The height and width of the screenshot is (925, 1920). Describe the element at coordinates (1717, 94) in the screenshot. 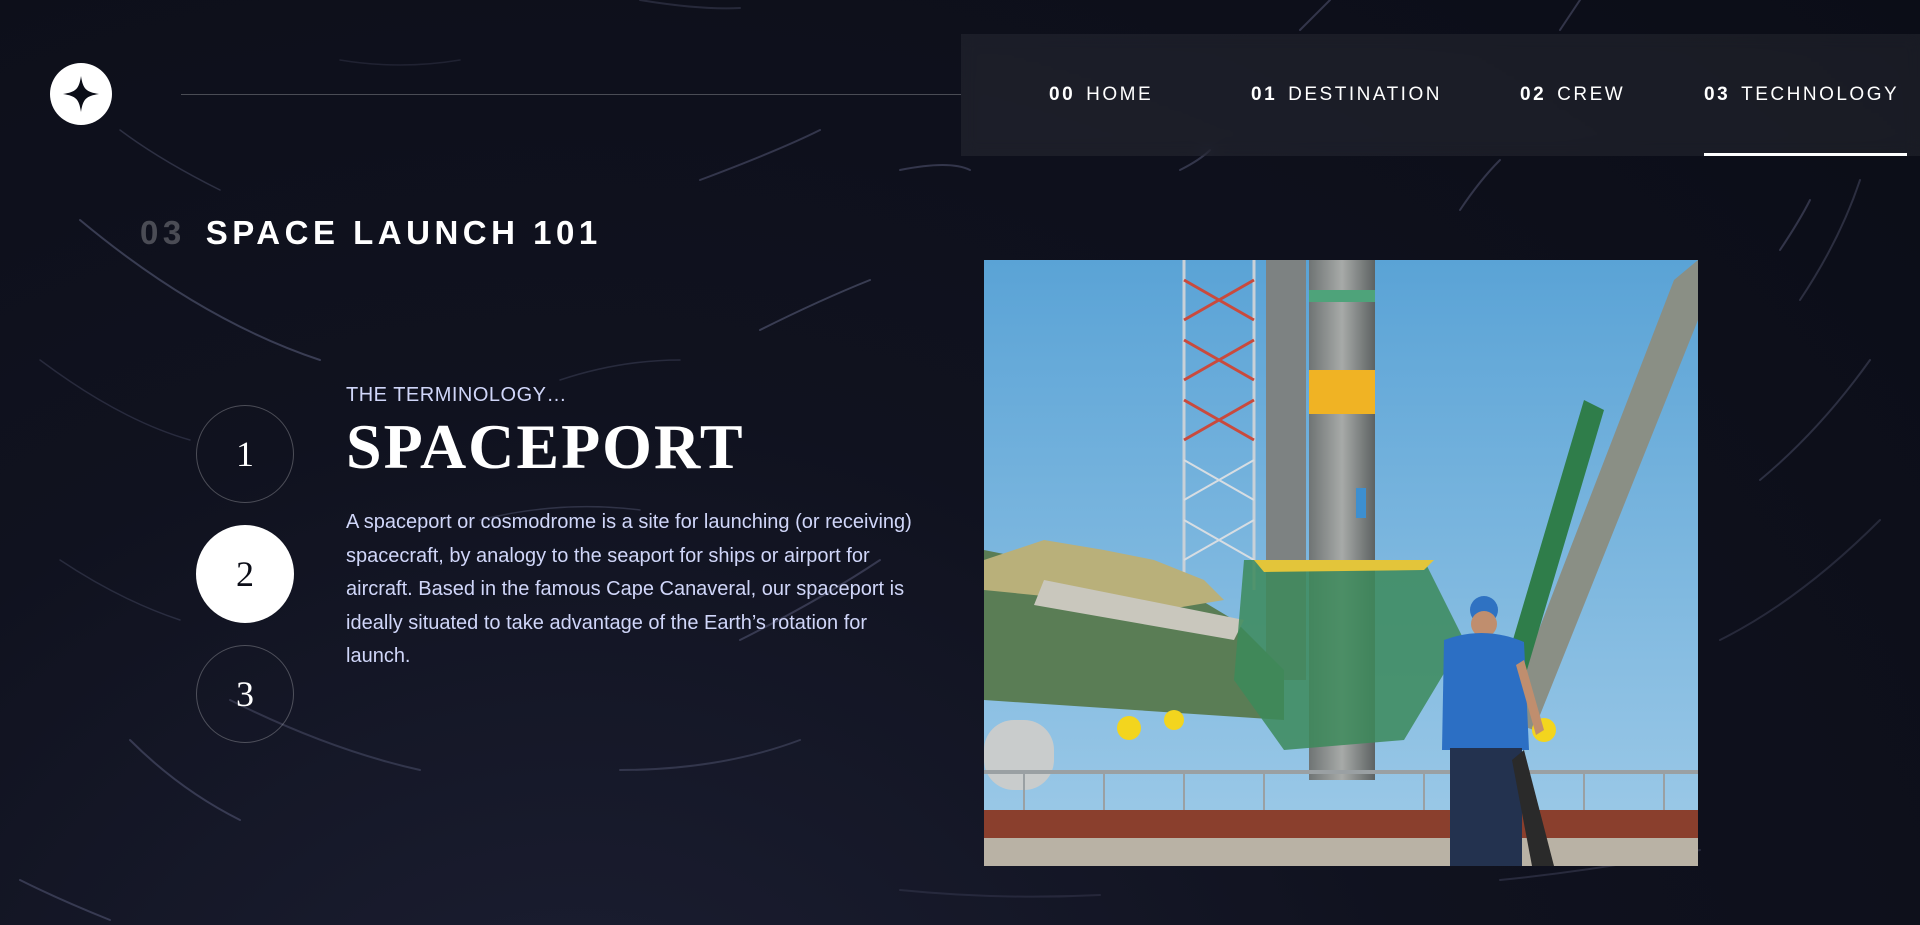

I see `nav-number: 03` at that location.